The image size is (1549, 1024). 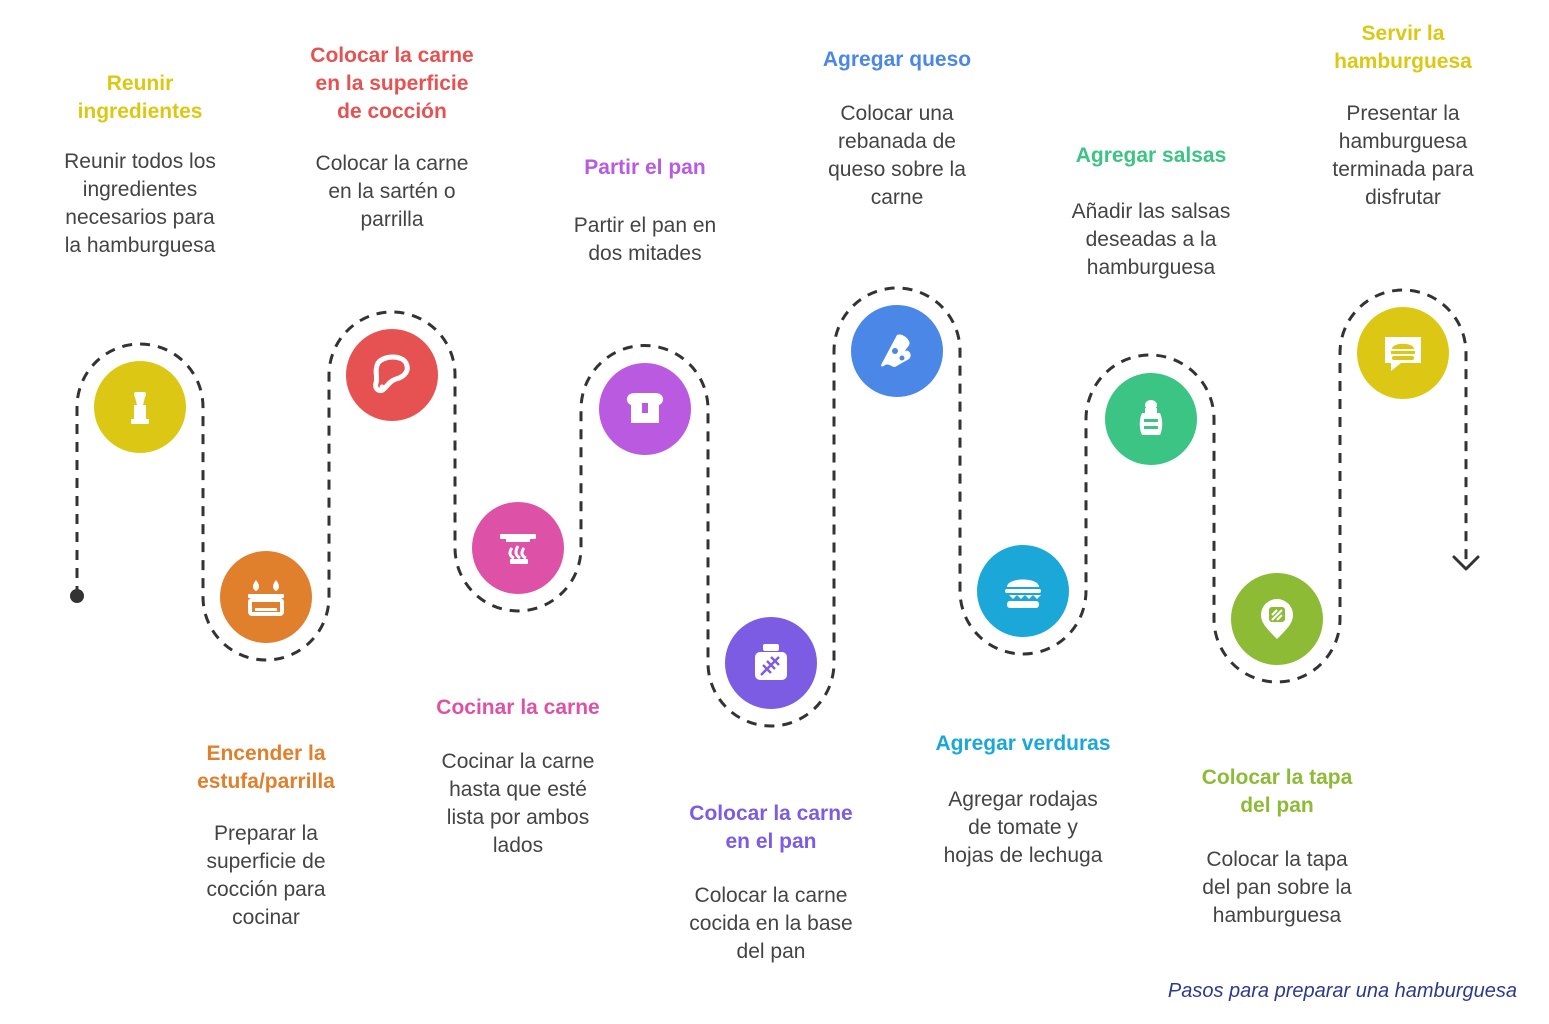 What do you see at coordinates (266, 917) in the screenshot?
I see `step-description-line: cocinar` at bounding box center [266, 917].